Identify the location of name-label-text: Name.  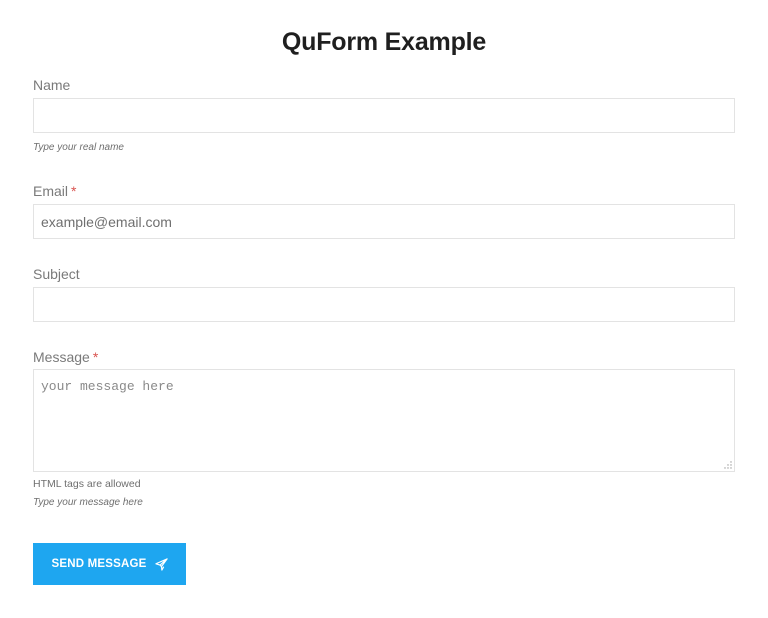
(52, 85).